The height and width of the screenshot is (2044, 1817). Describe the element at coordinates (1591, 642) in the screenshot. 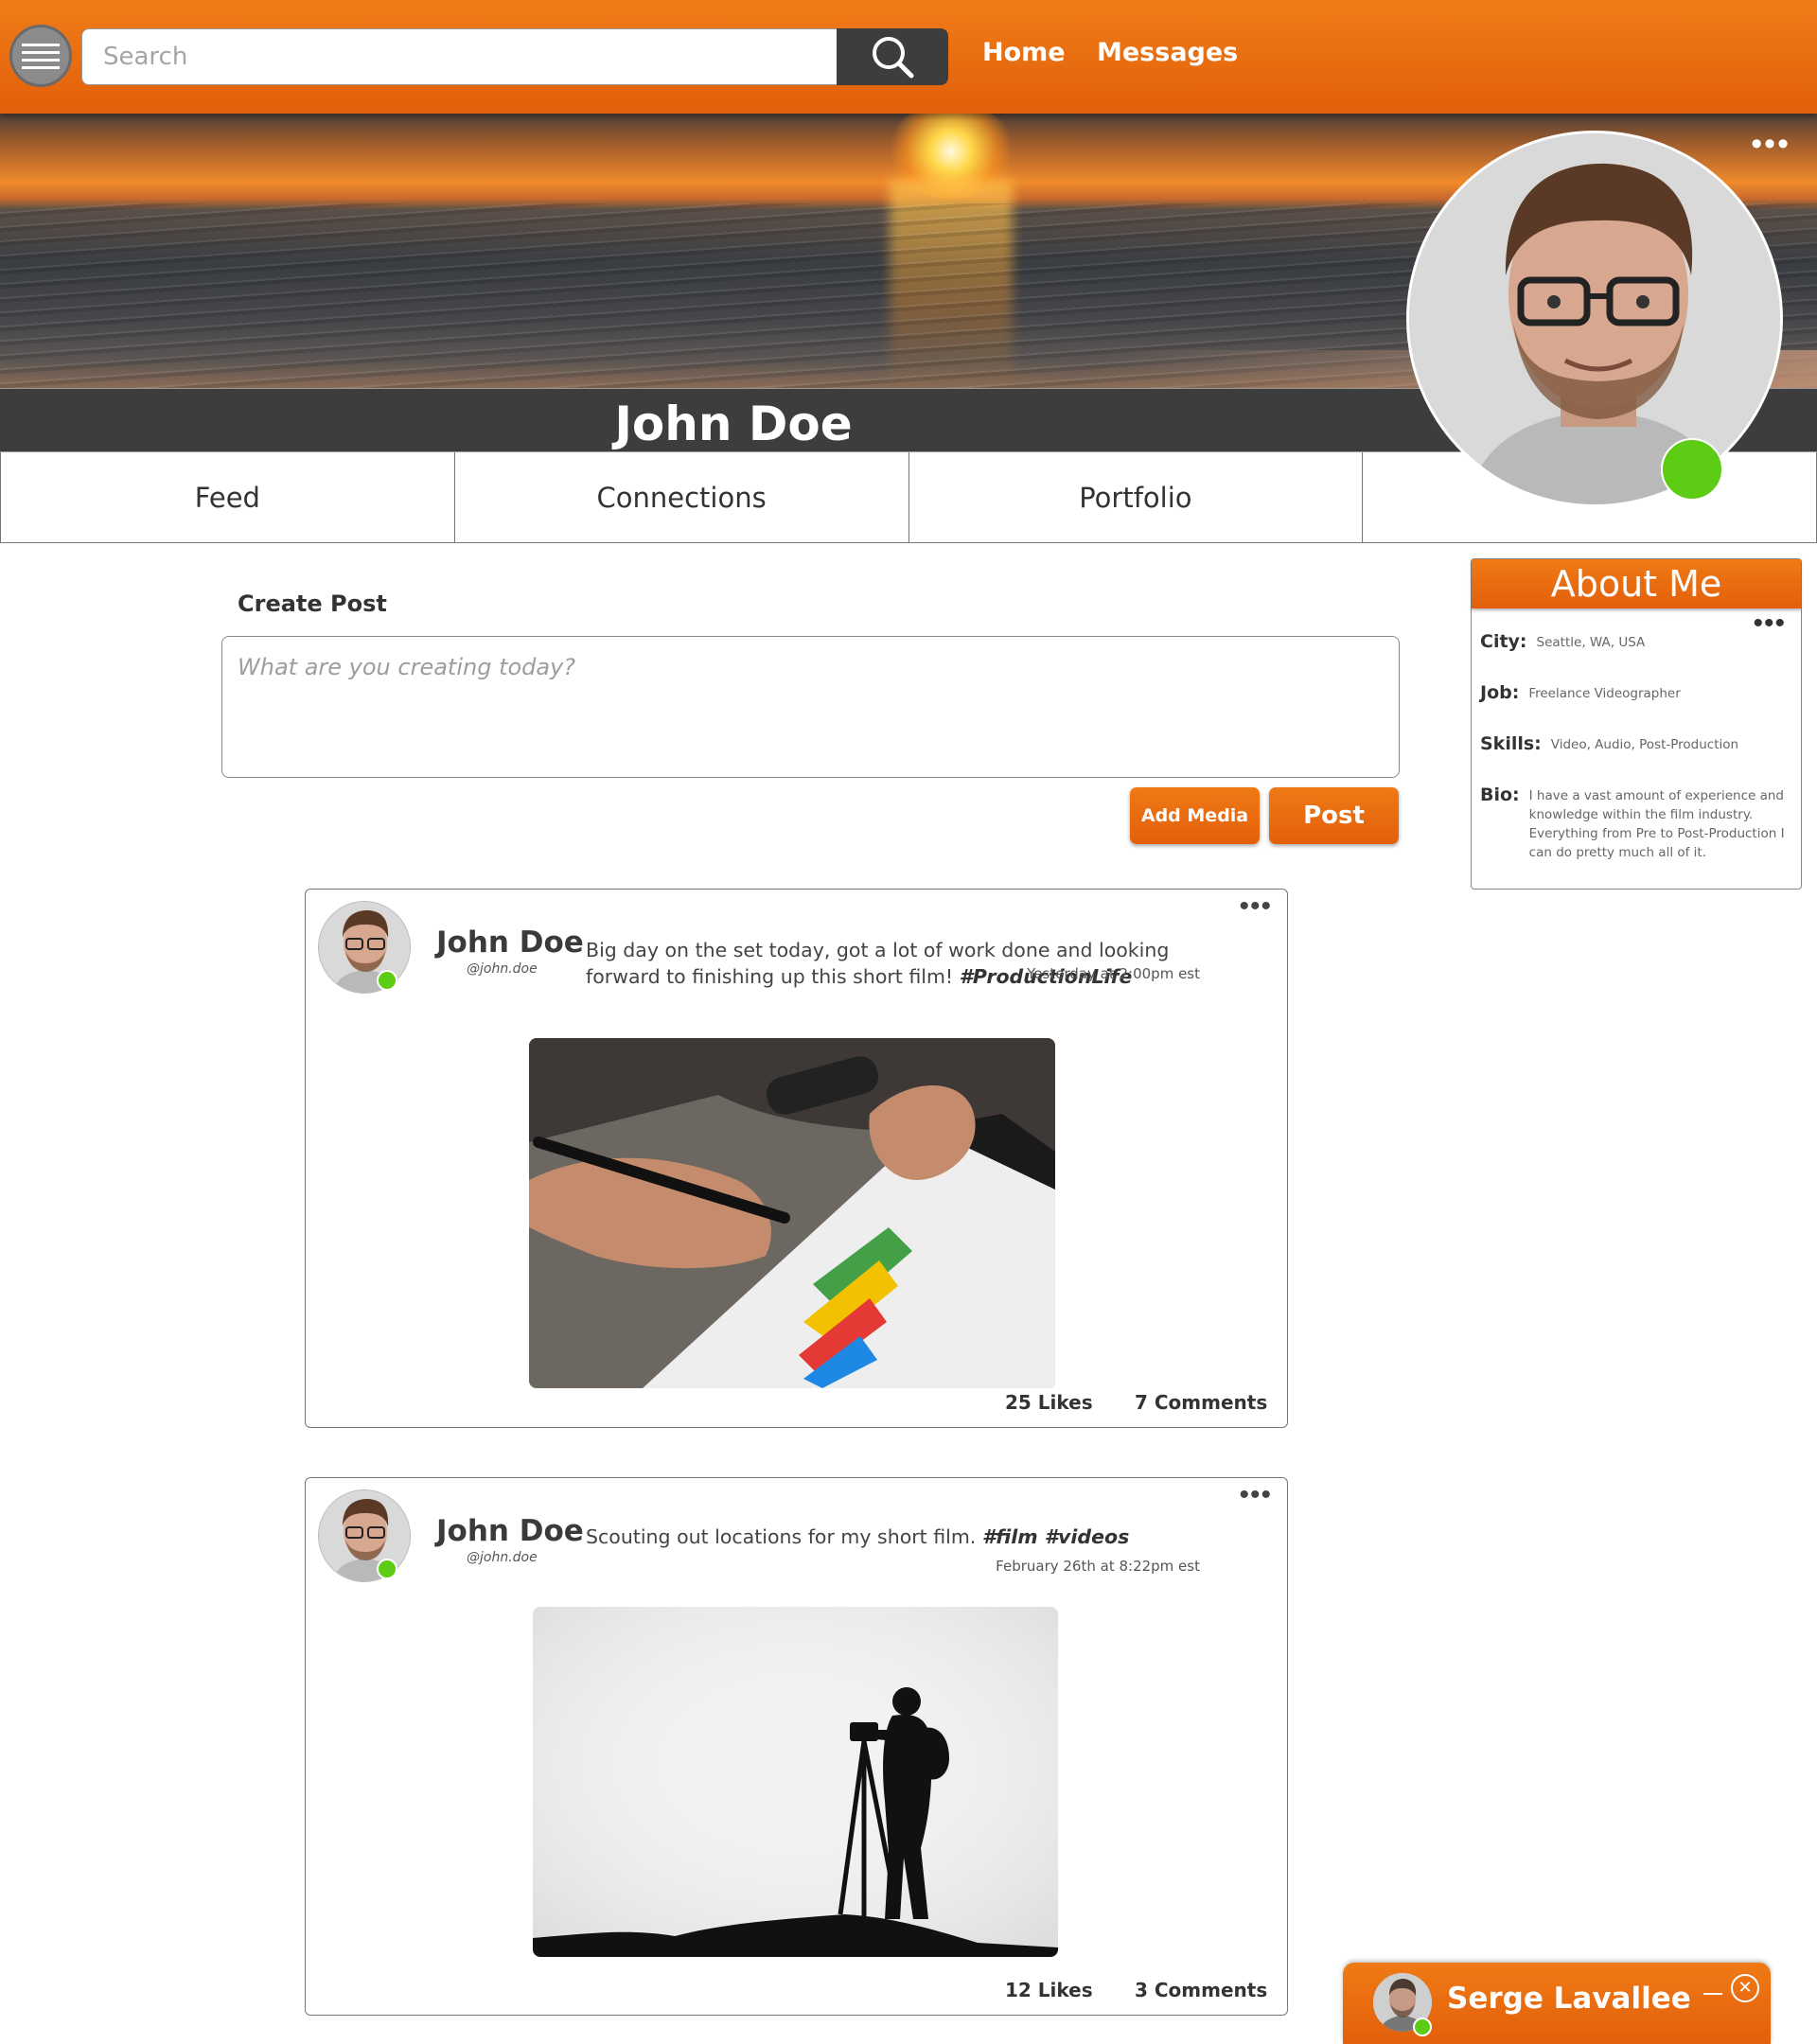

I see `about-value: Seattle, WA, USA` at that location.